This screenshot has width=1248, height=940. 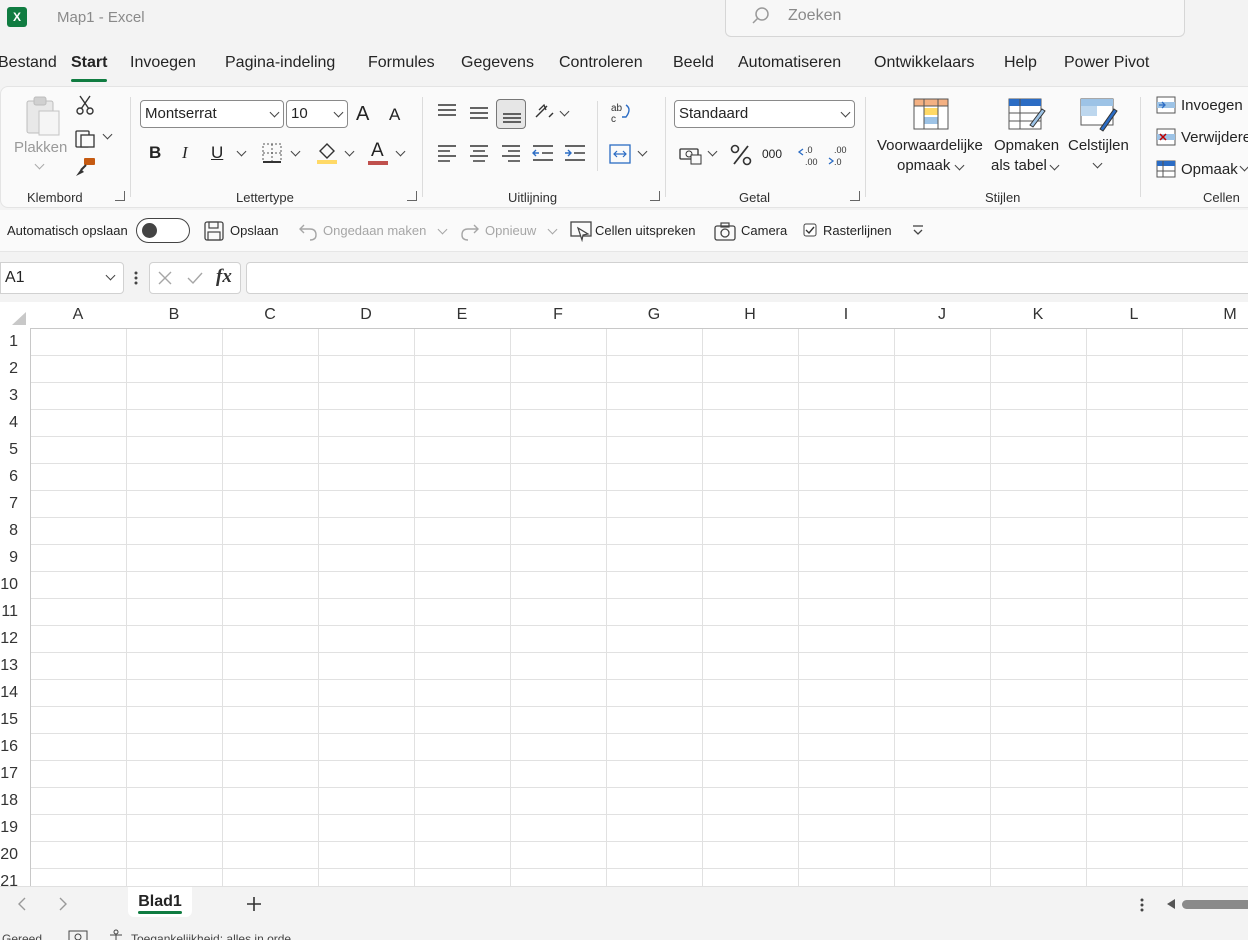 What do you see at coordinates (959, 165) in the screenshot?
I see `conditional-formatting-dropdown-icon` at bounding box center [959, 165].